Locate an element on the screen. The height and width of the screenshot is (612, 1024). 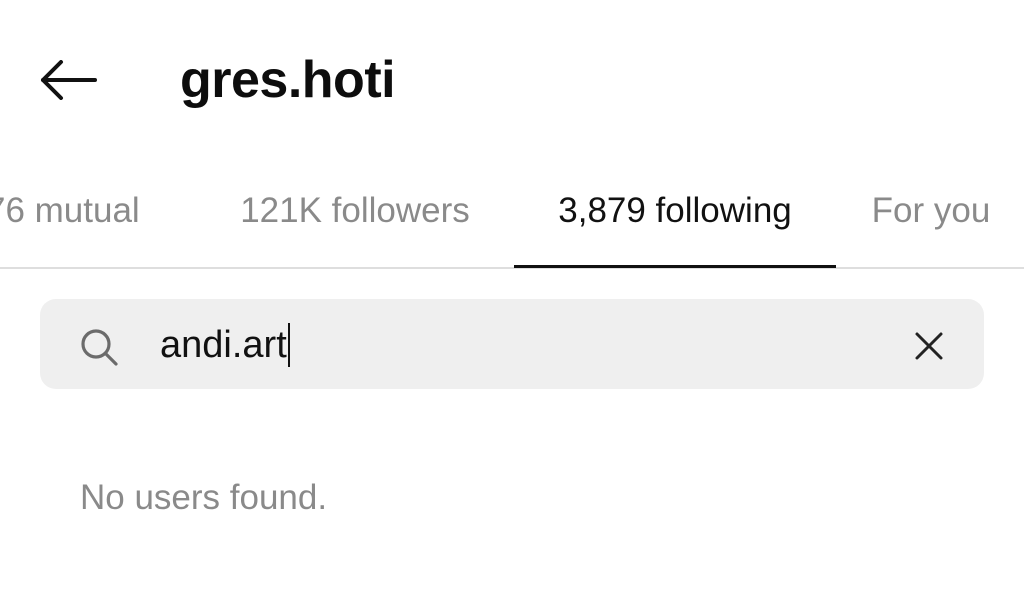
search-input-value: andi.art is located at coordinates (223, 345).